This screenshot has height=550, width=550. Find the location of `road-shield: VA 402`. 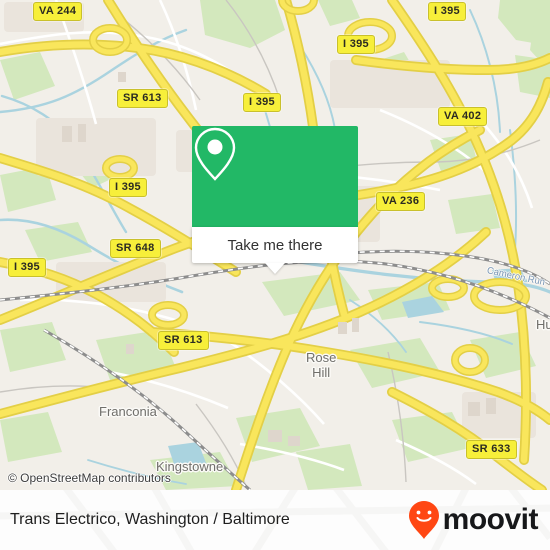

road-shield: VA 402 is located at coordinates (463, 116).